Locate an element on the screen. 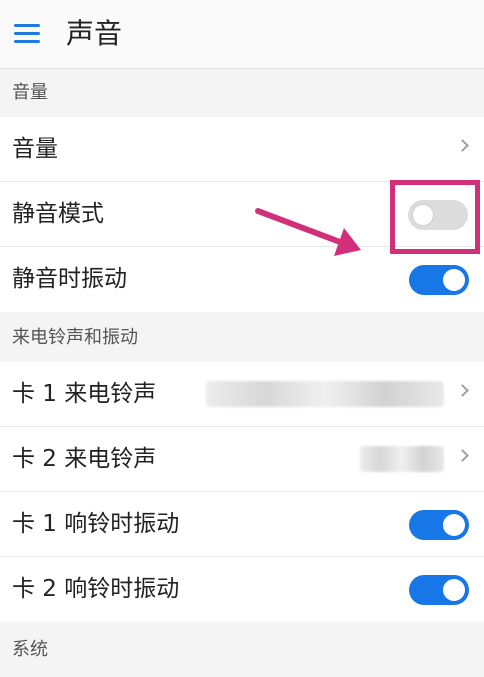 The width and height of the screenshot is (484, 677). section-title: 系统 is located at coordinates (30, 649).